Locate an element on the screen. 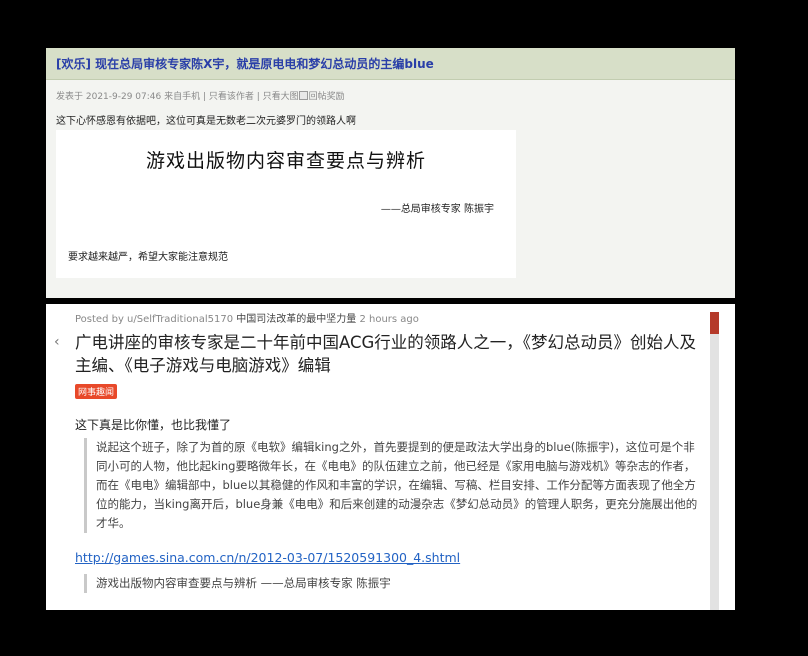  doc-title: 游戏出版物内容审查要点与辨析 is located at coordinates (285, 161).